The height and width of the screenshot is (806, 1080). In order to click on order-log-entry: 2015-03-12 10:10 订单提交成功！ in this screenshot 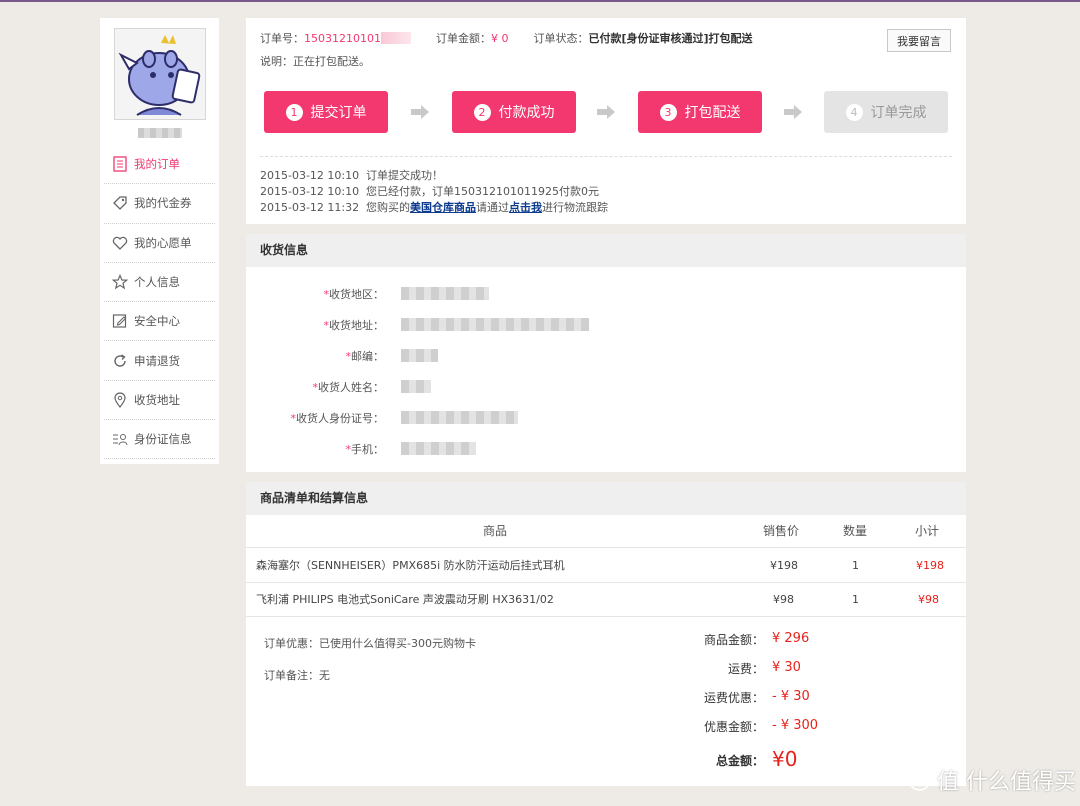, I will do `click(351, 175)`.